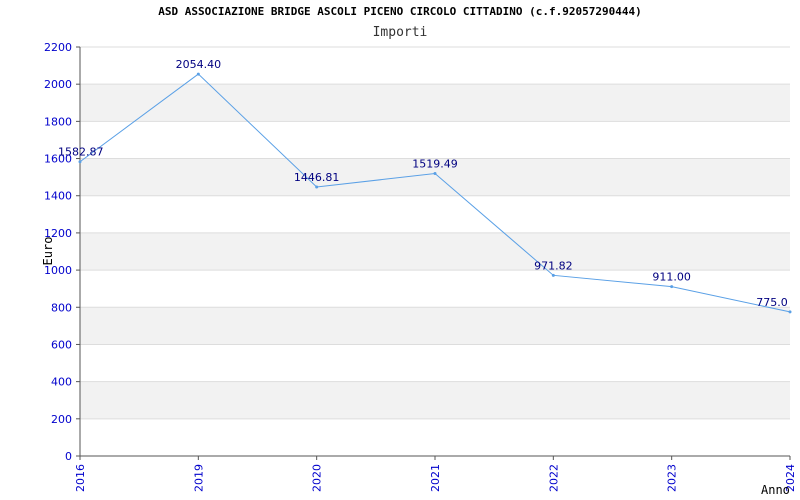 The height and width of the screenshot is (500, 800). What do you see at coordinates (61, 382) in the screenshot?
I see `y-tick-label: 400` at bounding box center [61, 382].